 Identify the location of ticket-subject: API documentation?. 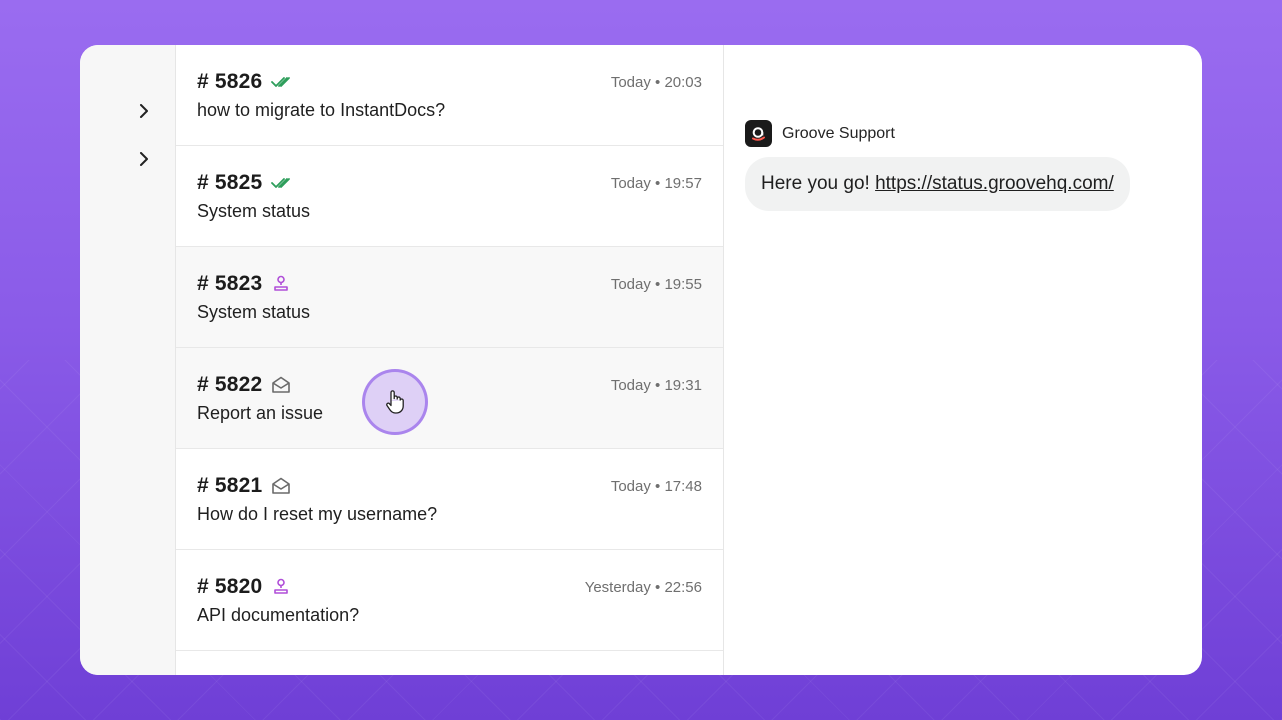
(278, 615).